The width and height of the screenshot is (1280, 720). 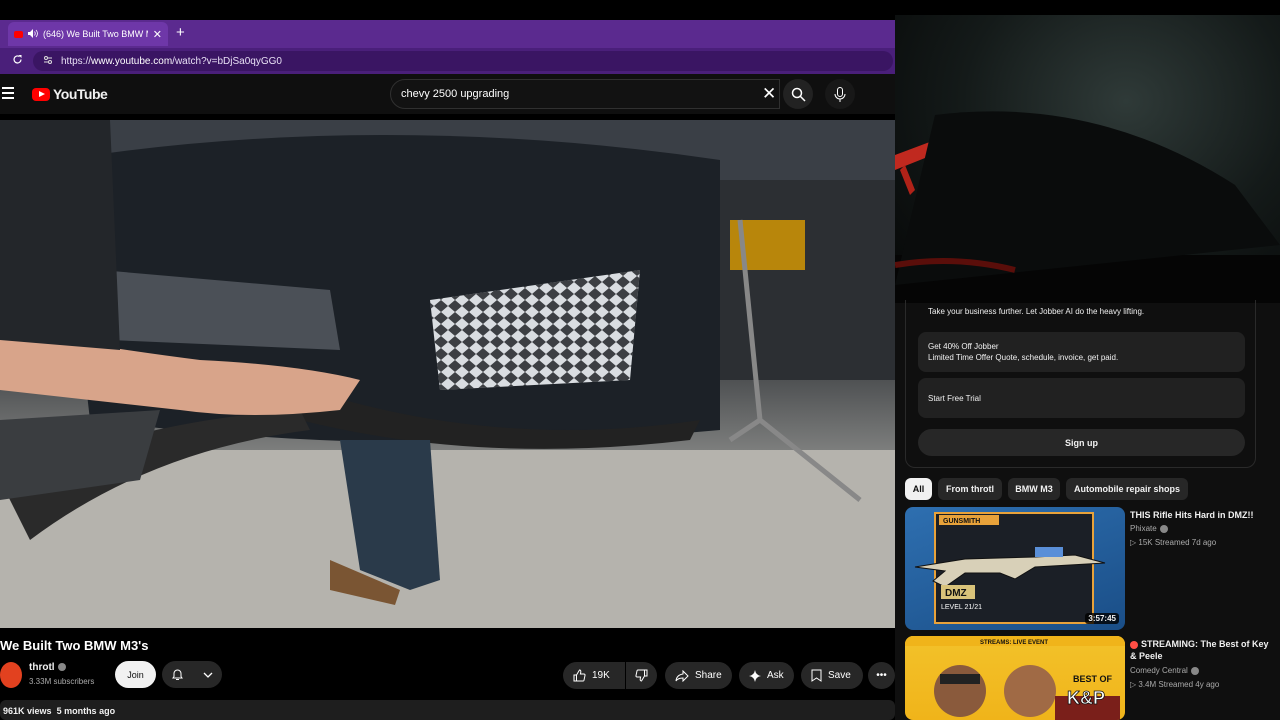 What do you see at coordinates (8, 94) in the screenshot?
I see `hamburger-menu-icon` at bounding box center [8, 94].